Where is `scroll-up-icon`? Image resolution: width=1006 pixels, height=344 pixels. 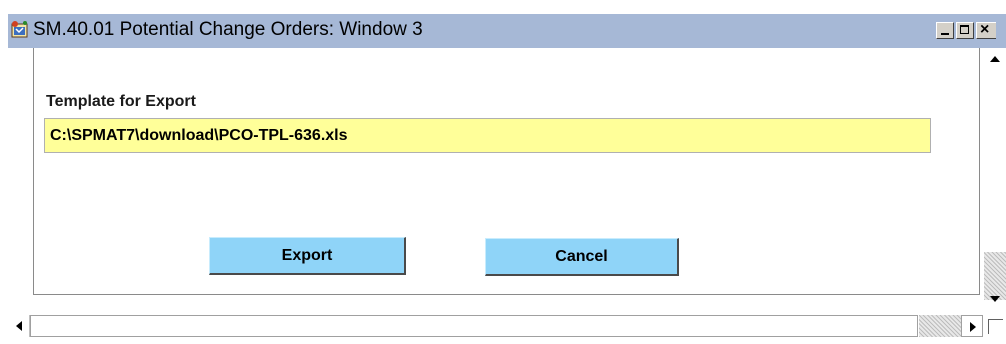
scroll-up-icon is located at coordinates (995, 59).